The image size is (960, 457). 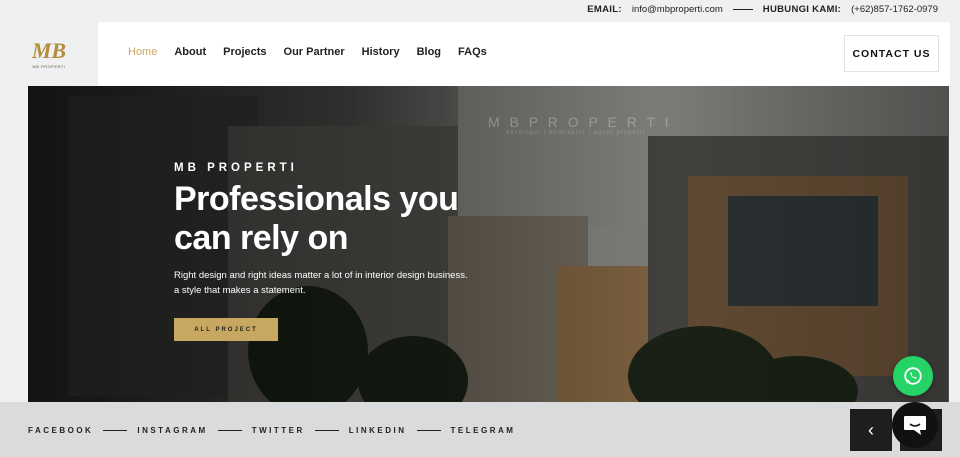 I want to click on chevron-left-icon: ‹, so click(x=871, y=429).